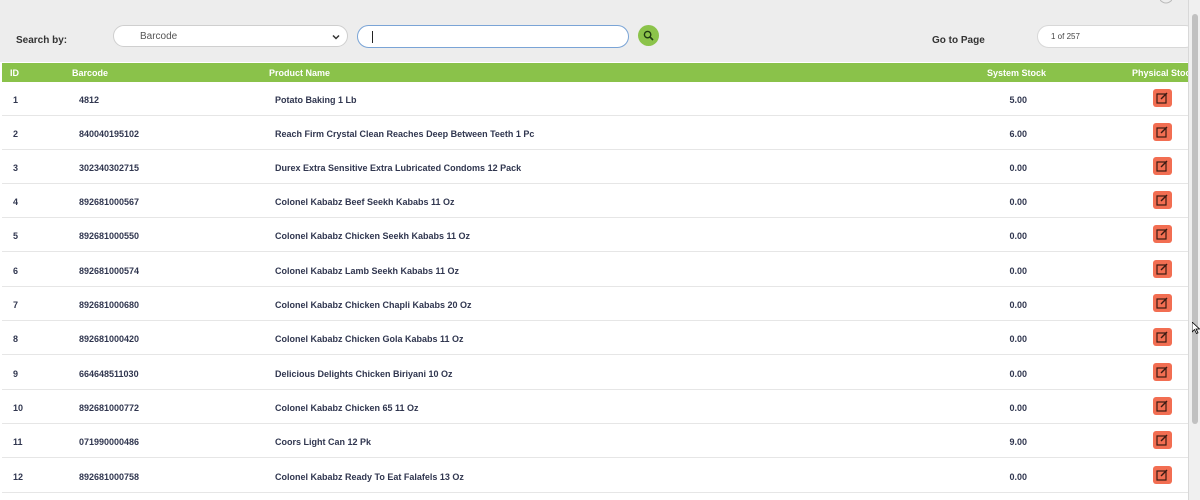  What do you see at coordinates (16, 374) in the screenshot?
I see `row-id: 9` at bounding box center [16, 374].